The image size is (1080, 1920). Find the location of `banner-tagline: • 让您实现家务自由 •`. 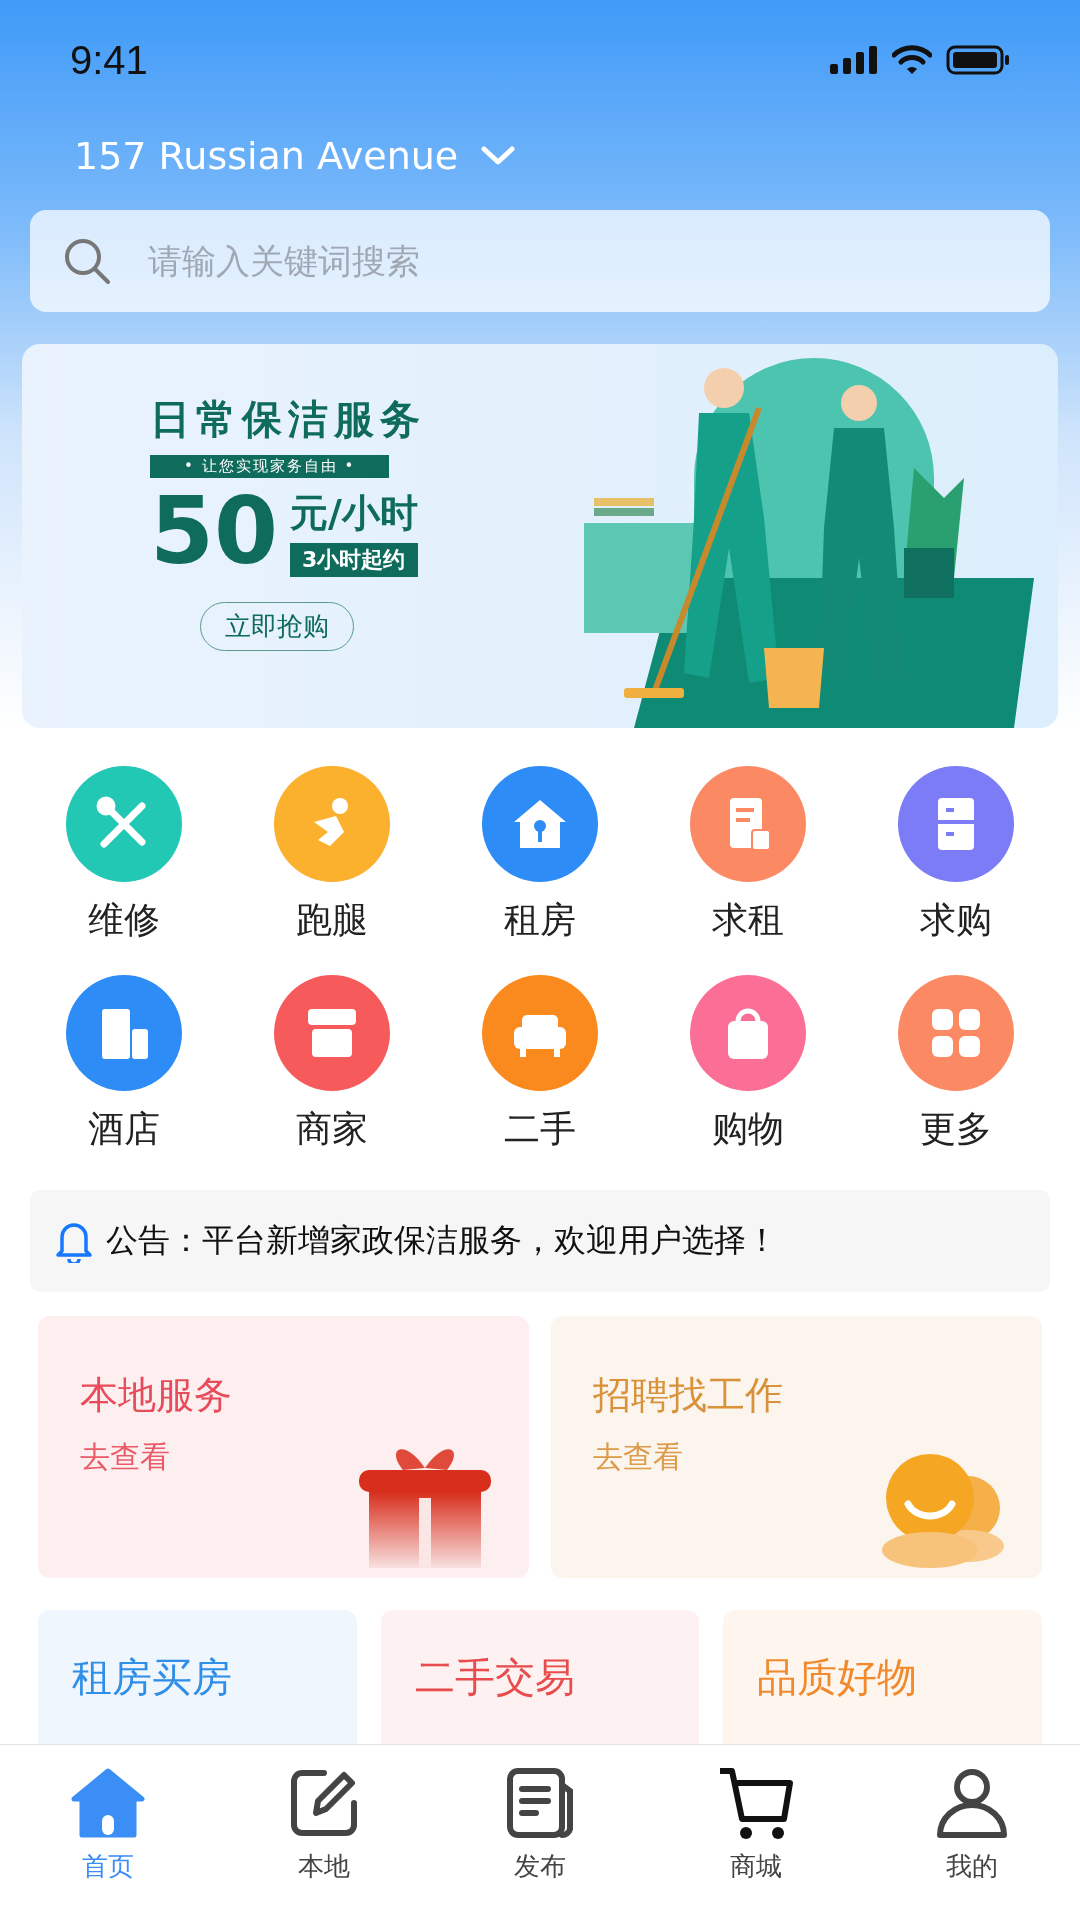

banner-tagline: • 让您实现家务自由 • is located at coordinates (270, 466).